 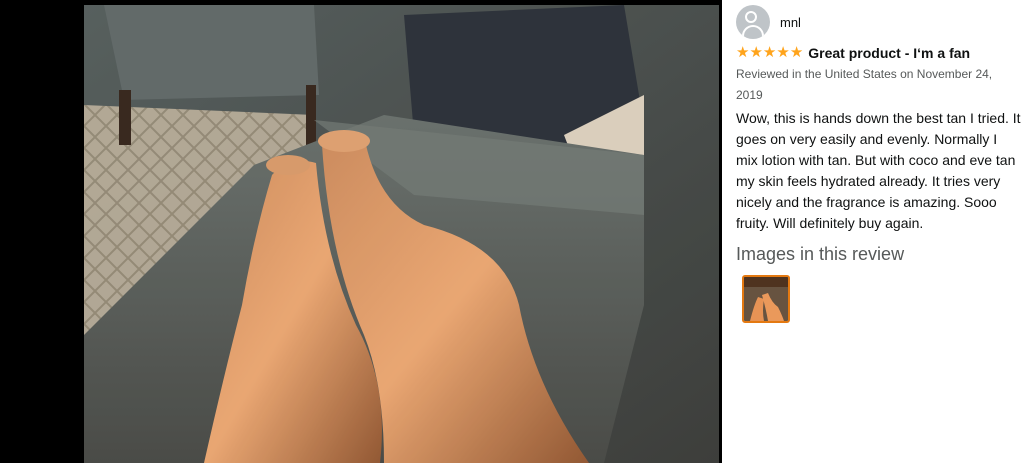 What do you see at coordinates (790, 22) in the screenshot?
I see `author-name: mnl` at bounding box center [790, 22].